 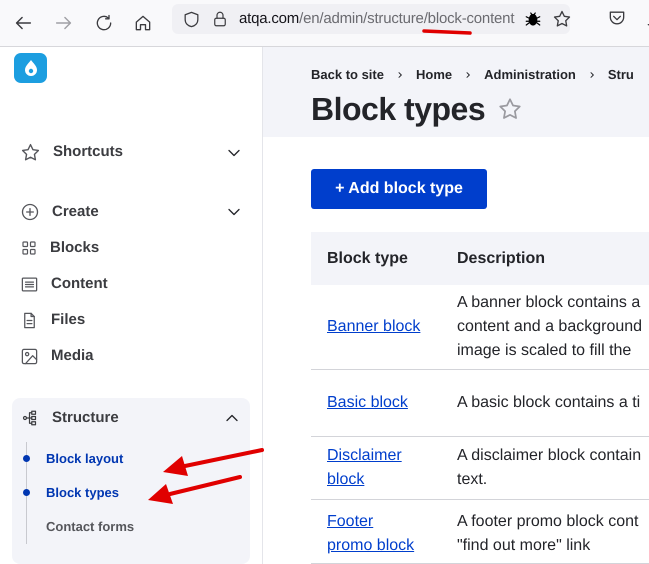 What do you see at coordinates (376, 18) in the screenshot?
I see `url-text: atqa.com/en/admin/structure/block-content` at bounding box center [376, 18].